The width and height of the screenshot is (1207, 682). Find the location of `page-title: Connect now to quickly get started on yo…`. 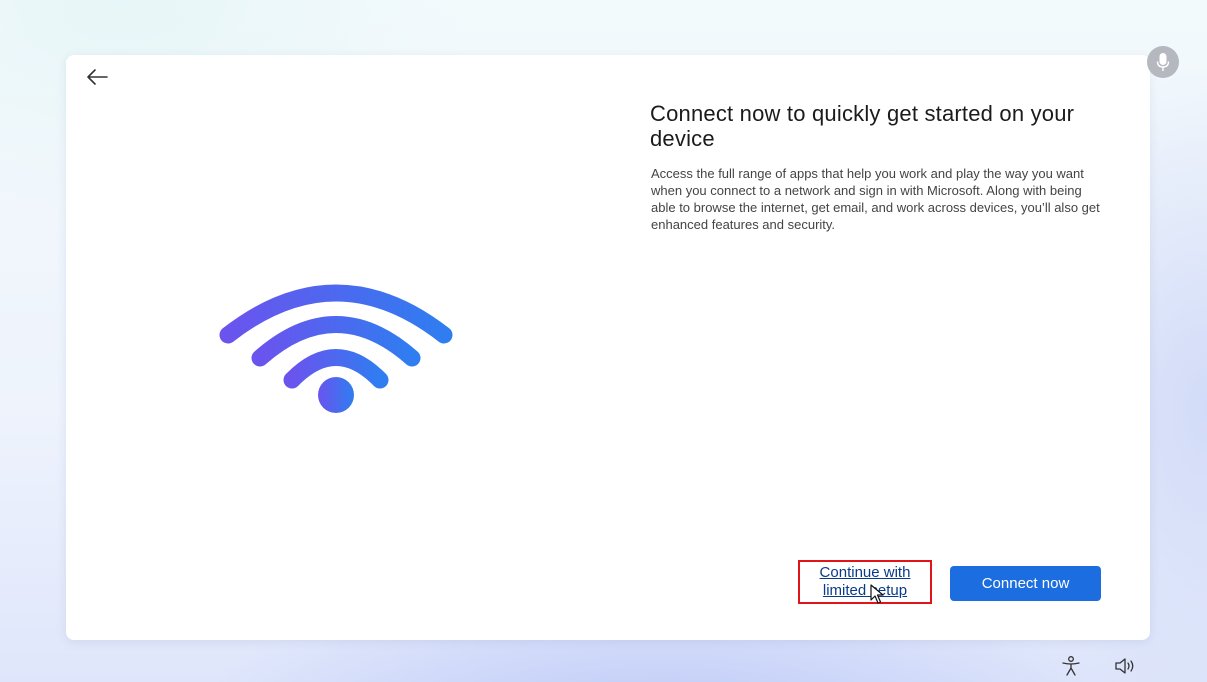

page-title: Connect now to quickly get started on yo… is located at coordinates (862, 126).